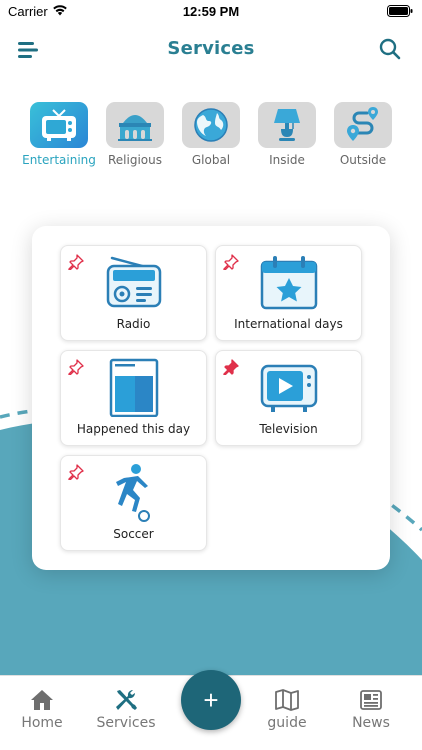 The height and width of the screenshot is (750, 422). I want to click on tools-icon, so click(126, 700).